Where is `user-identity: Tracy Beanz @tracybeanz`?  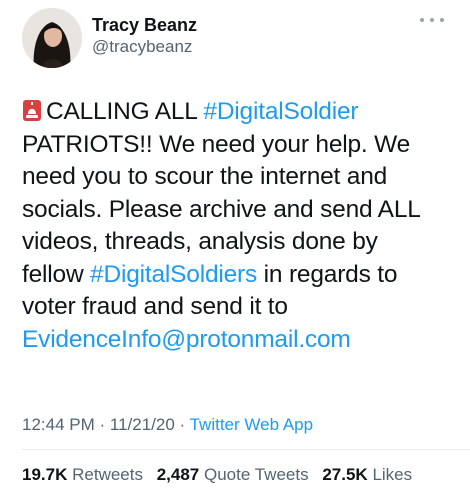
user-identity: Tracy Beanz @tracybeanz is located at coordinates (144, 36).